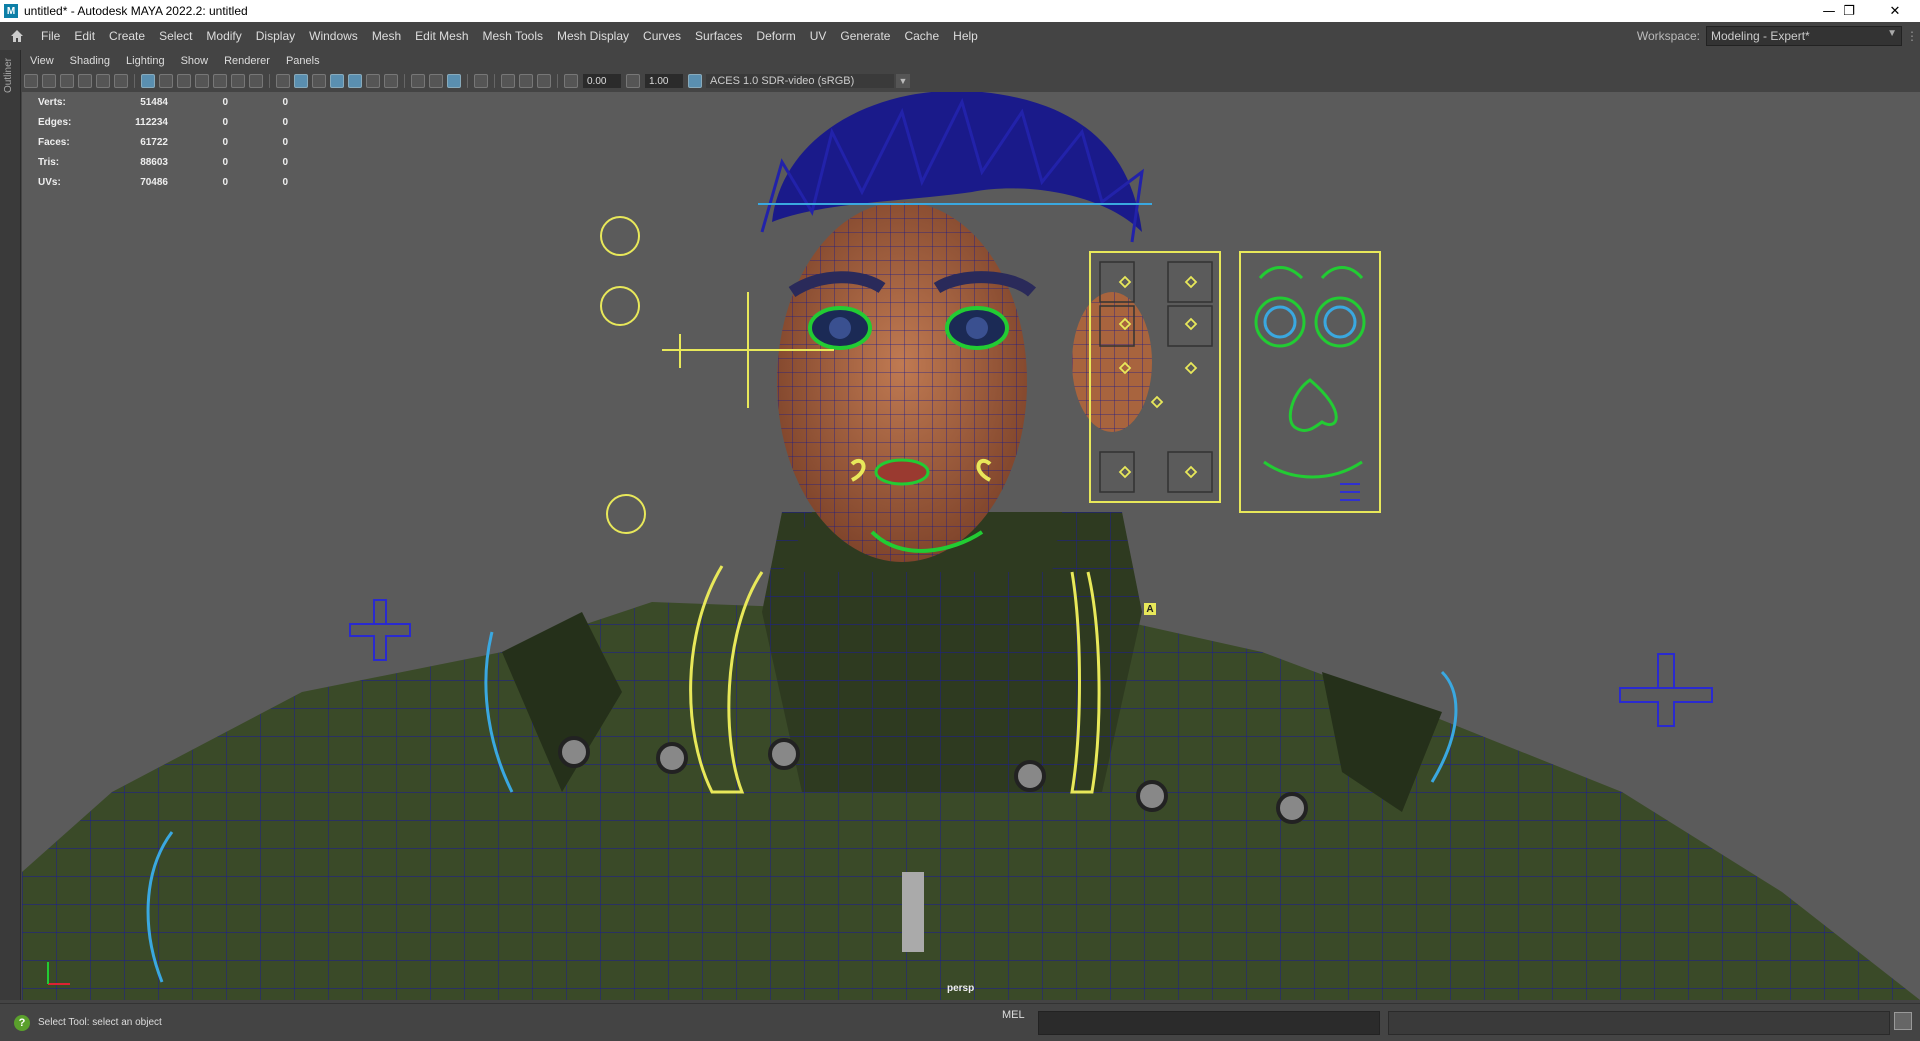  Describe the element at coordinates (154, 182) in the screenshot. I see `hud-value: 70486` at that location.